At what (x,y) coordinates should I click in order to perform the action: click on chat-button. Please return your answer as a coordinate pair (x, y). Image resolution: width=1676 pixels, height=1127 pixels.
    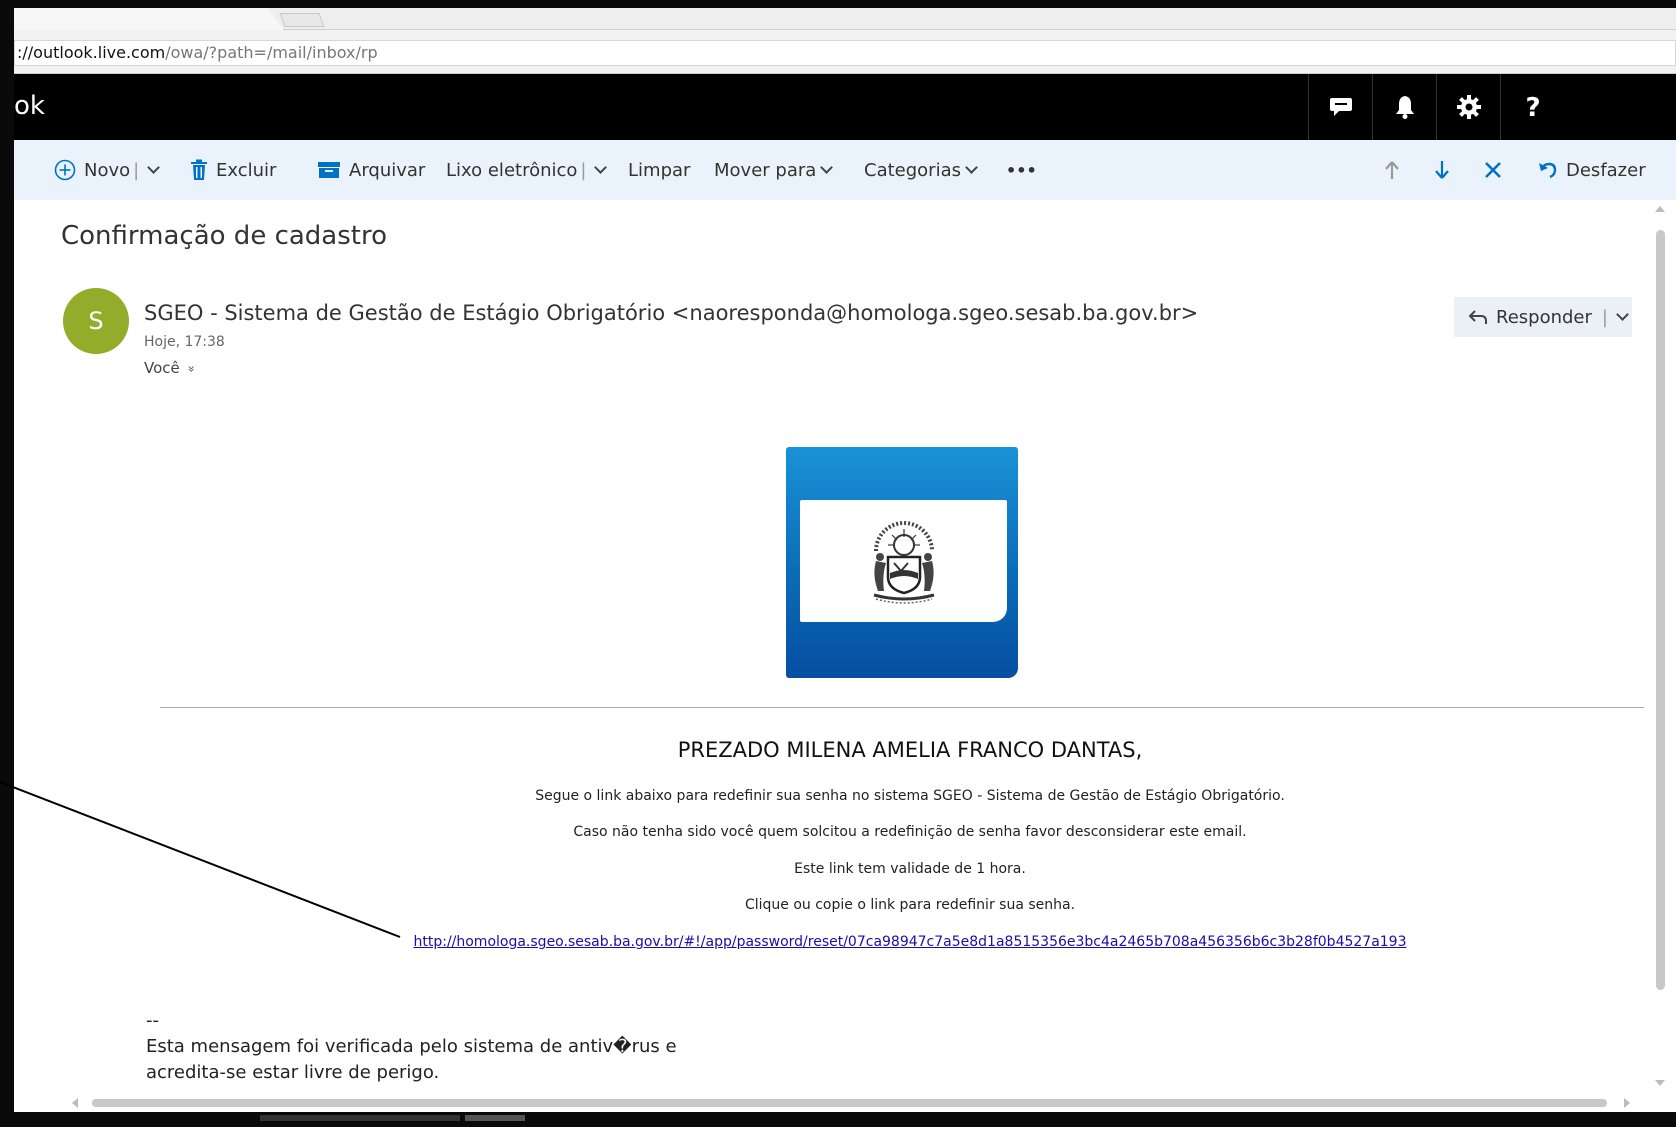
    Looking at the image, I should click on (1340, 107).